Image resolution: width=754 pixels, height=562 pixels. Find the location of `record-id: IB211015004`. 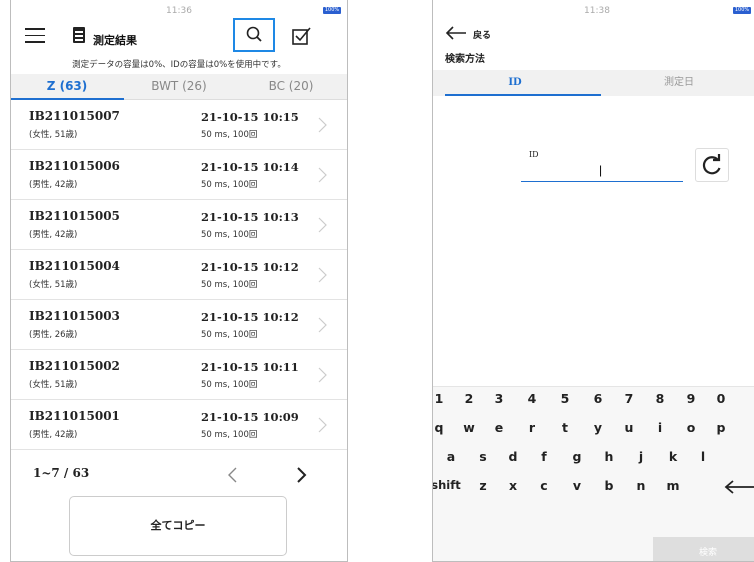

record-id: IB211015004 is located at coordinates (74, 266).